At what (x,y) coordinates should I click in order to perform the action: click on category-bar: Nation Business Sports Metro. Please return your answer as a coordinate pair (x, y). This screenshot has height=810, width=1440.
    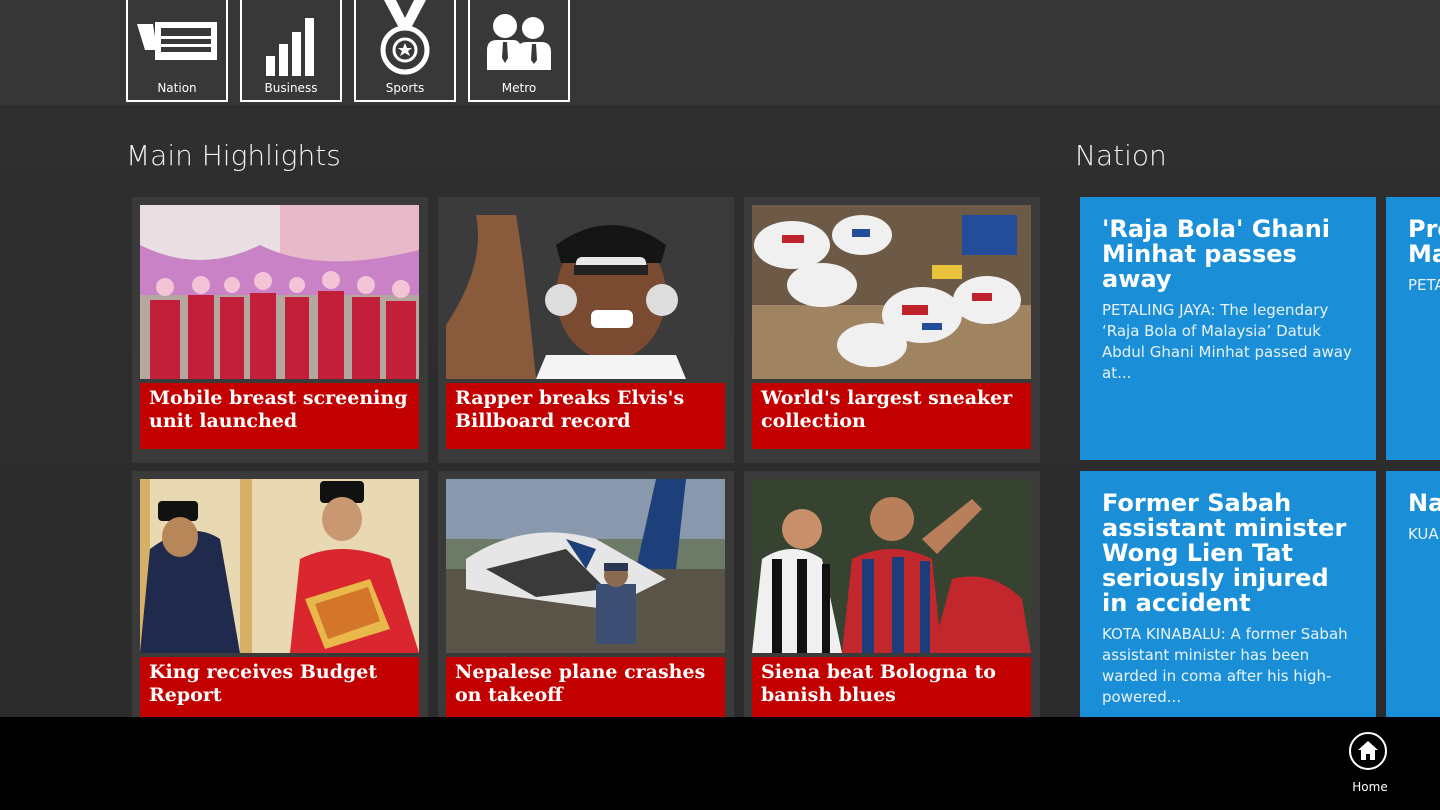
    Looking at the image, I should click on (720, 52).